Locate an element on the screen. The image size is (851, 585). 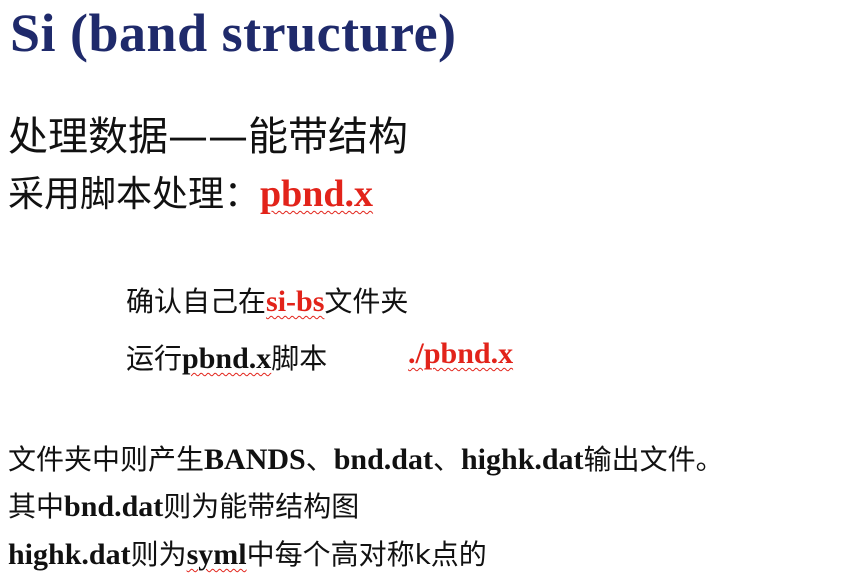
sep-2: 、 is located at coordinates (446, 459).